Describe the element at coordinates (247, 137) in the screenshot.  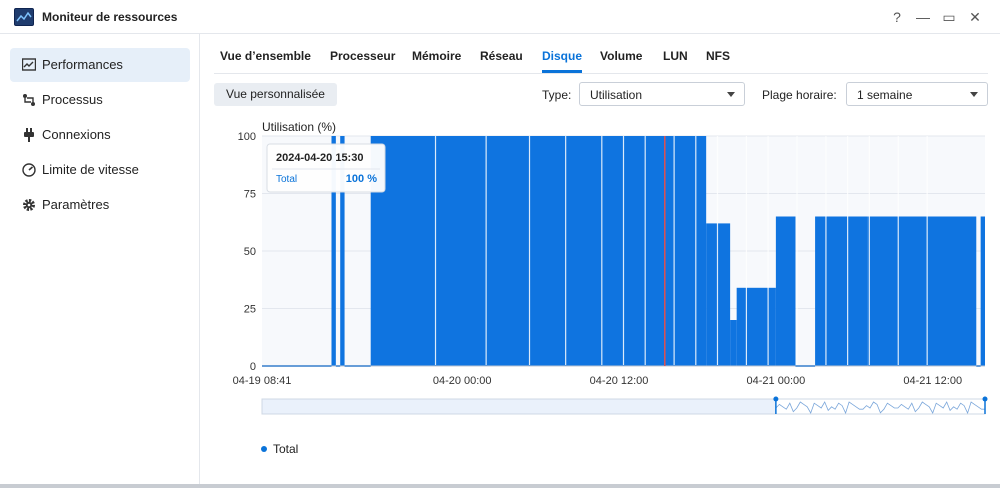
I see `y-tick-label: 100` at that location.